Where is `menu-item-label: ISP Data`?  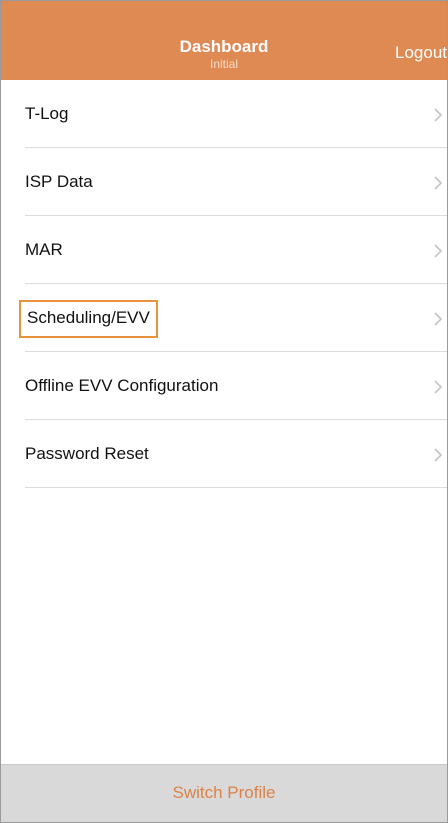
menu-item-label: ISP Data is located at coordinates (59, 181).